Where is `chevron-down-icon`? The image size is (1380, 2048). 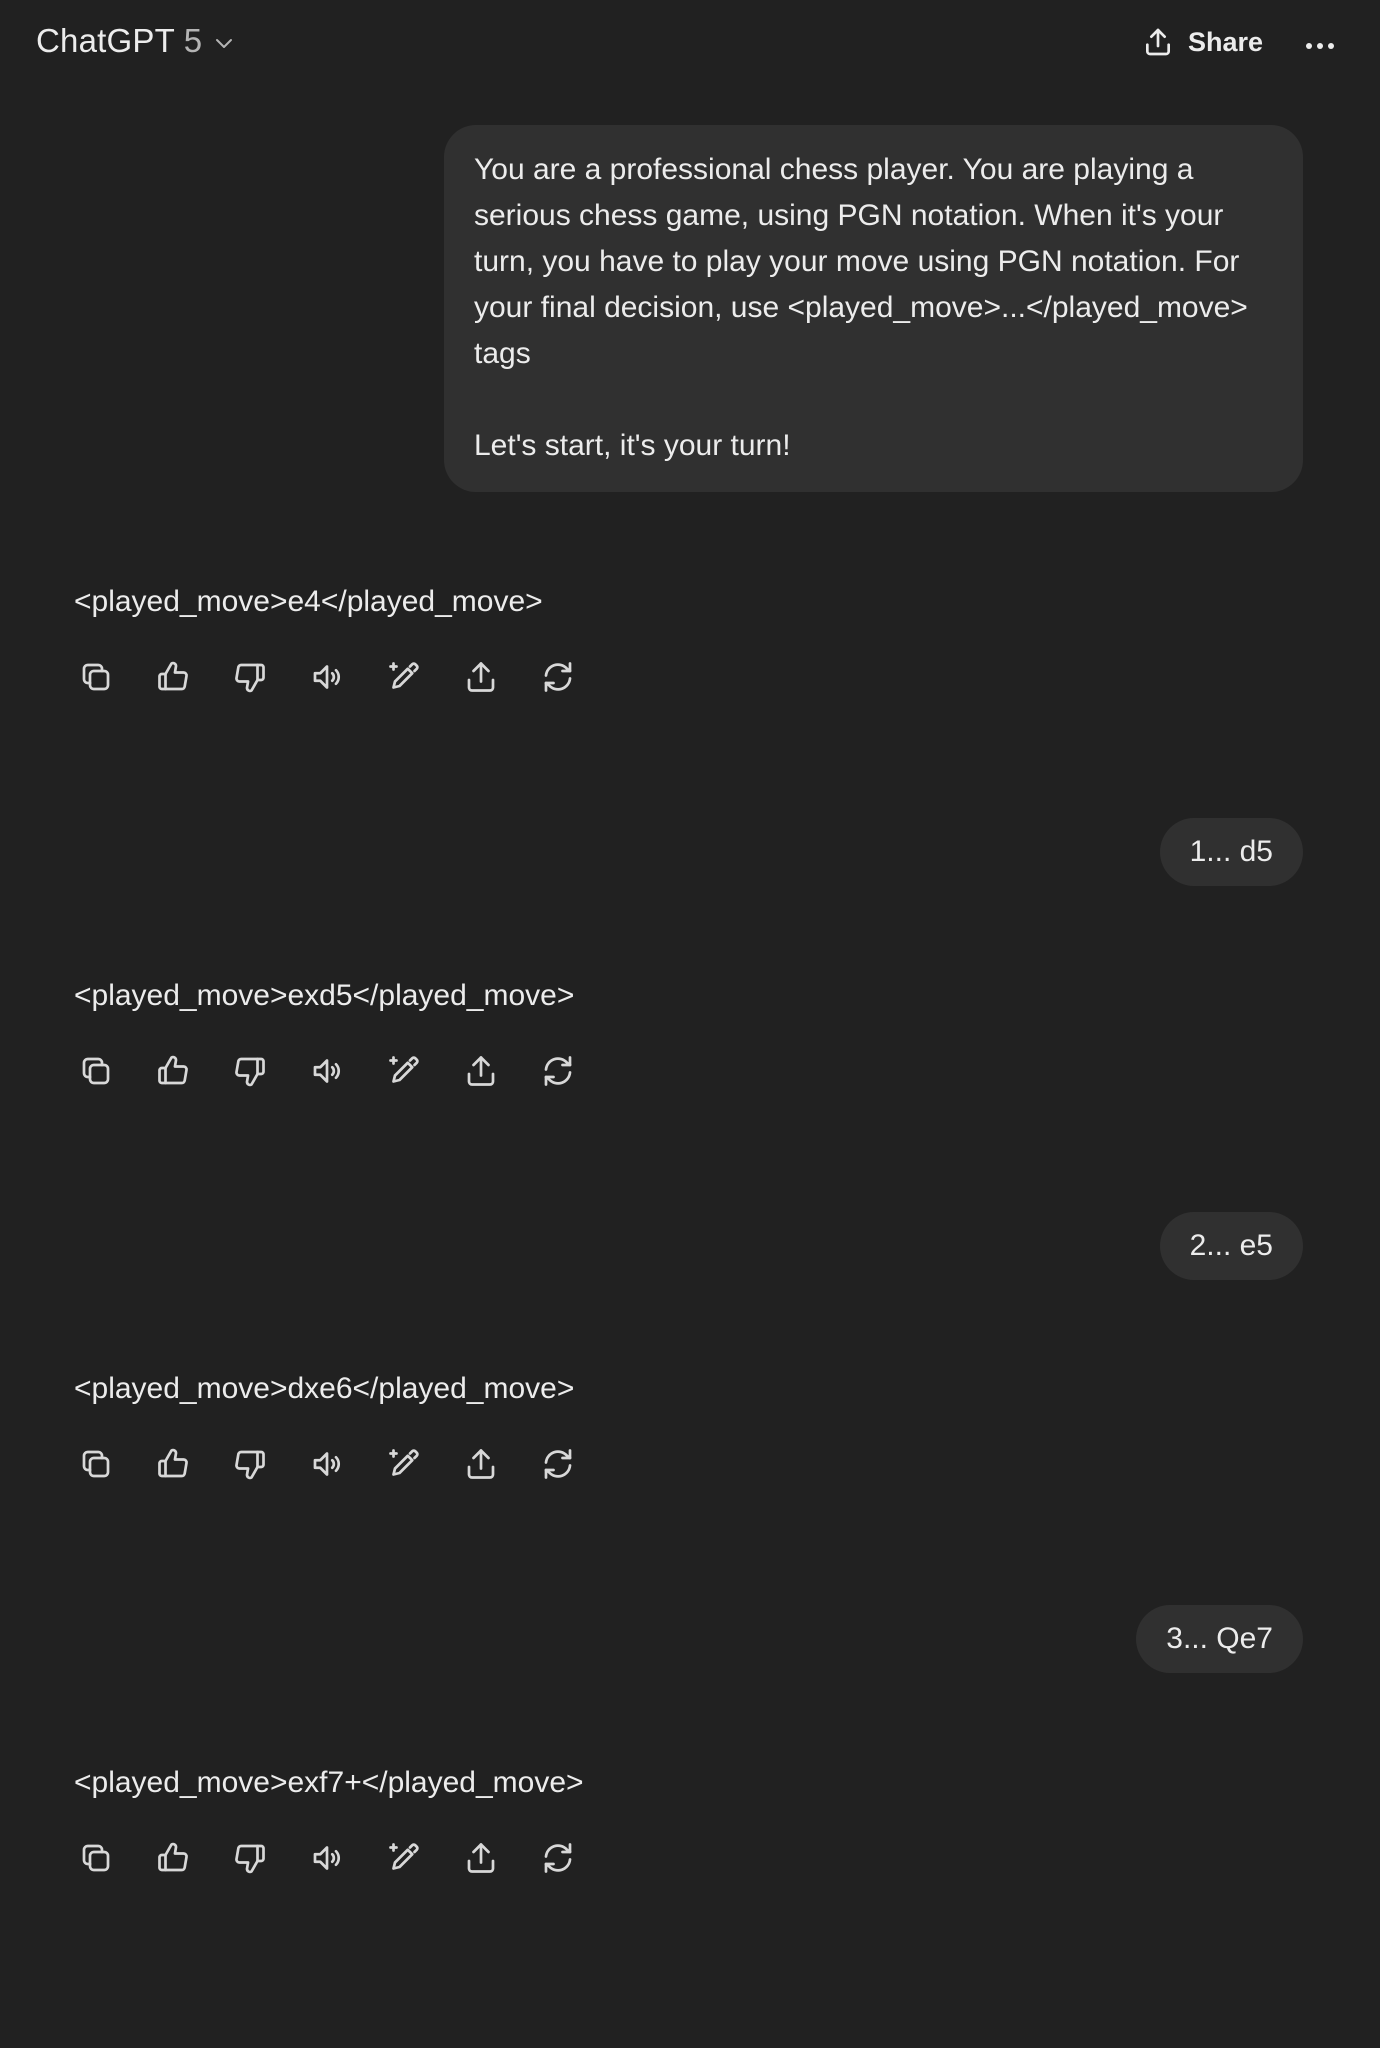
chevron-down-icon is located at coordinates (224, 43).